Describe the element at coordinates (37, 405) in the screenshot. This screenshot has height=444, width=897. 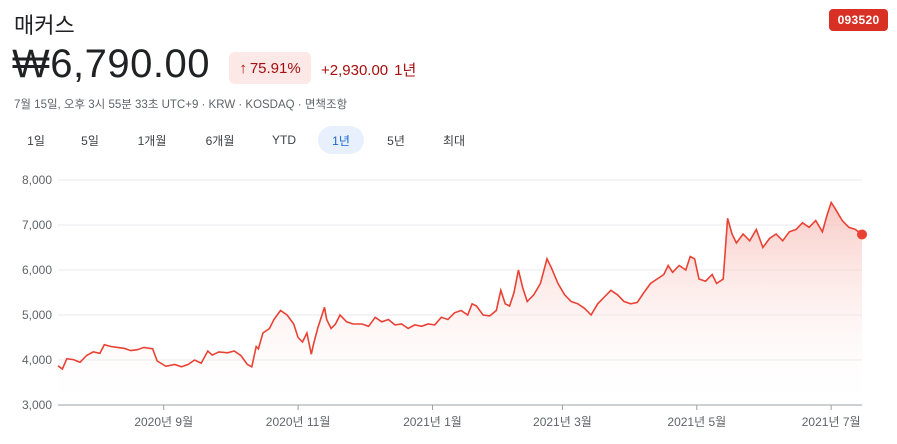
I see `y-tick-label: 3,000` at that location.